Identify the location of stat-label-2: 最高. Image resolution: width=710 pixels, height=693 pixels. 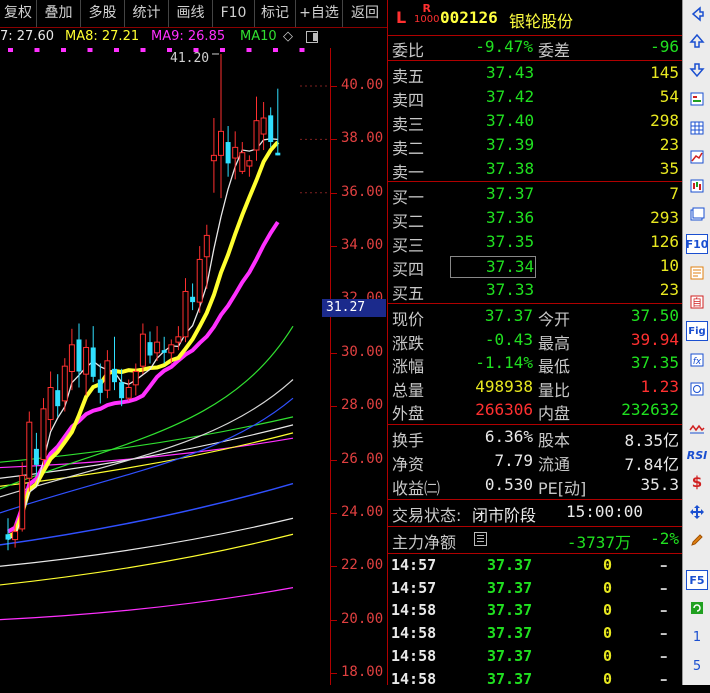
(554, 343).